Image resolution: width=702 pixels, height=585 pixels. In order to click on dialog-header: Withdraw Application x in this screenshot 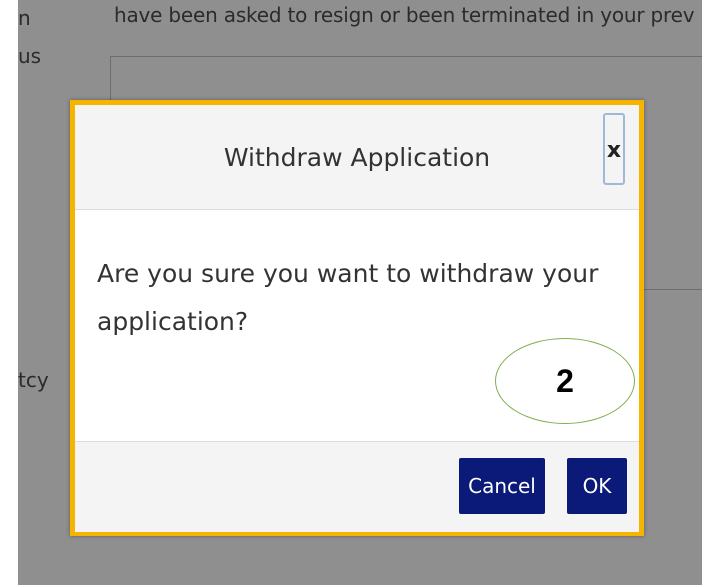, I will do `click(357, 157)`.